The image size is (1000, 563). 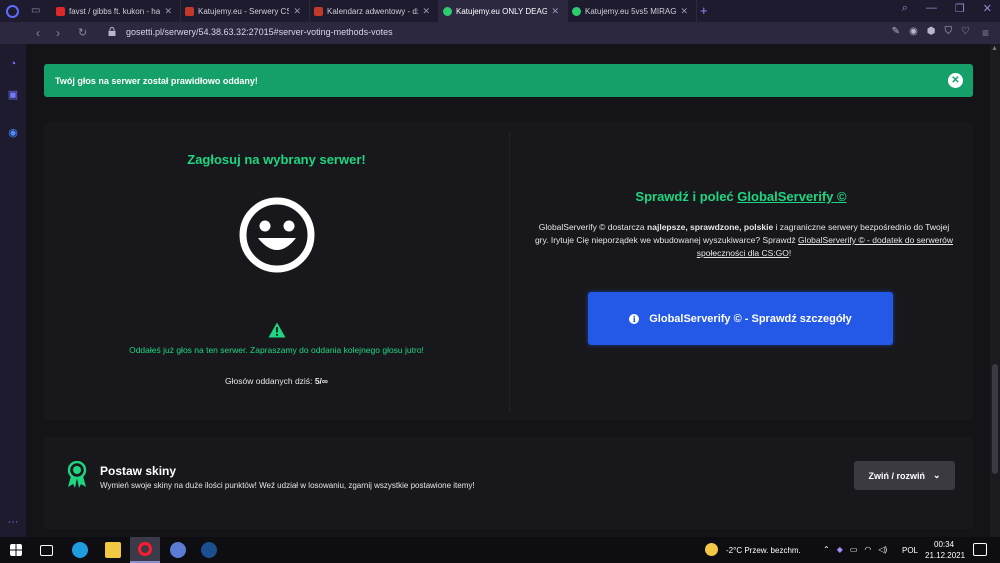 I want to click on wifi-icon: ◠, so click(x=867, y=549).